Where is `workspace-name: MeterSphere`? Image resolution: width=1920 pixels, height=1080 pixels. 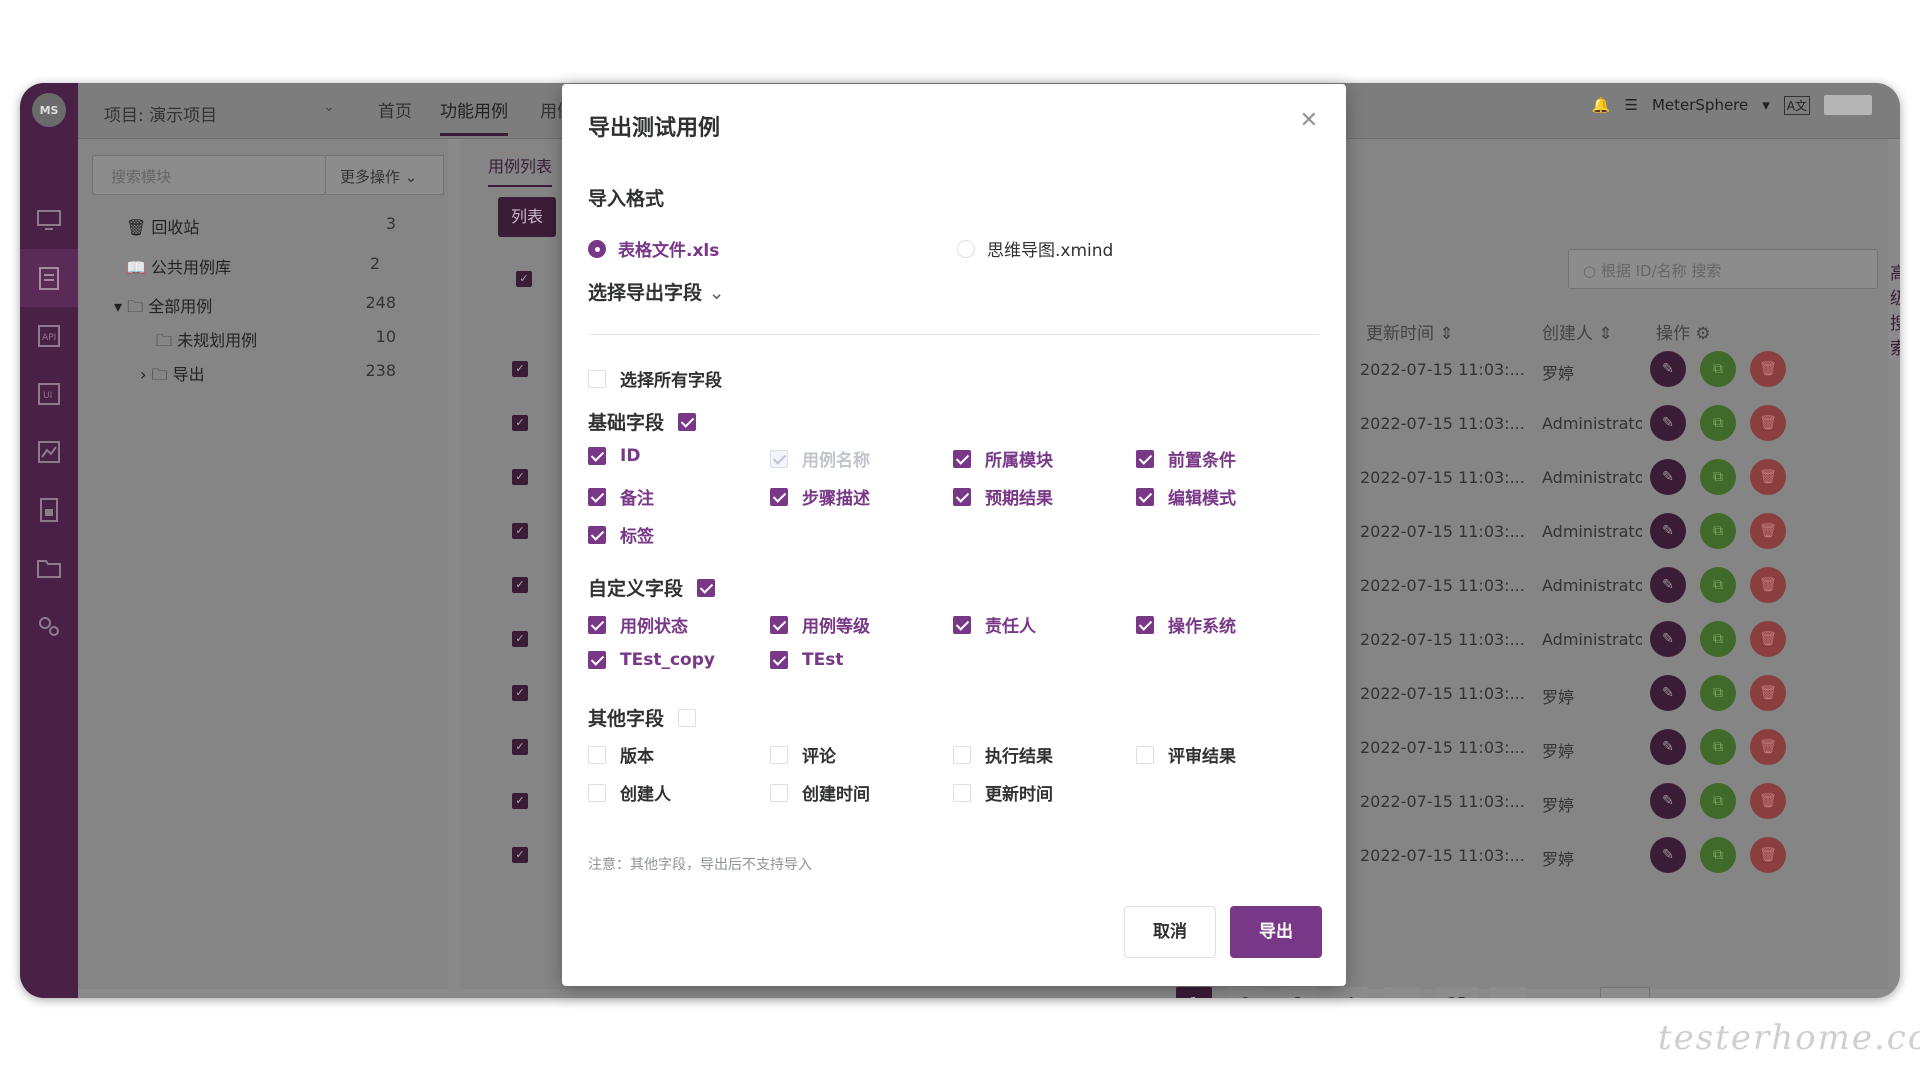
workspace-name: MeterSphere is located at coordinates (1700, 105).